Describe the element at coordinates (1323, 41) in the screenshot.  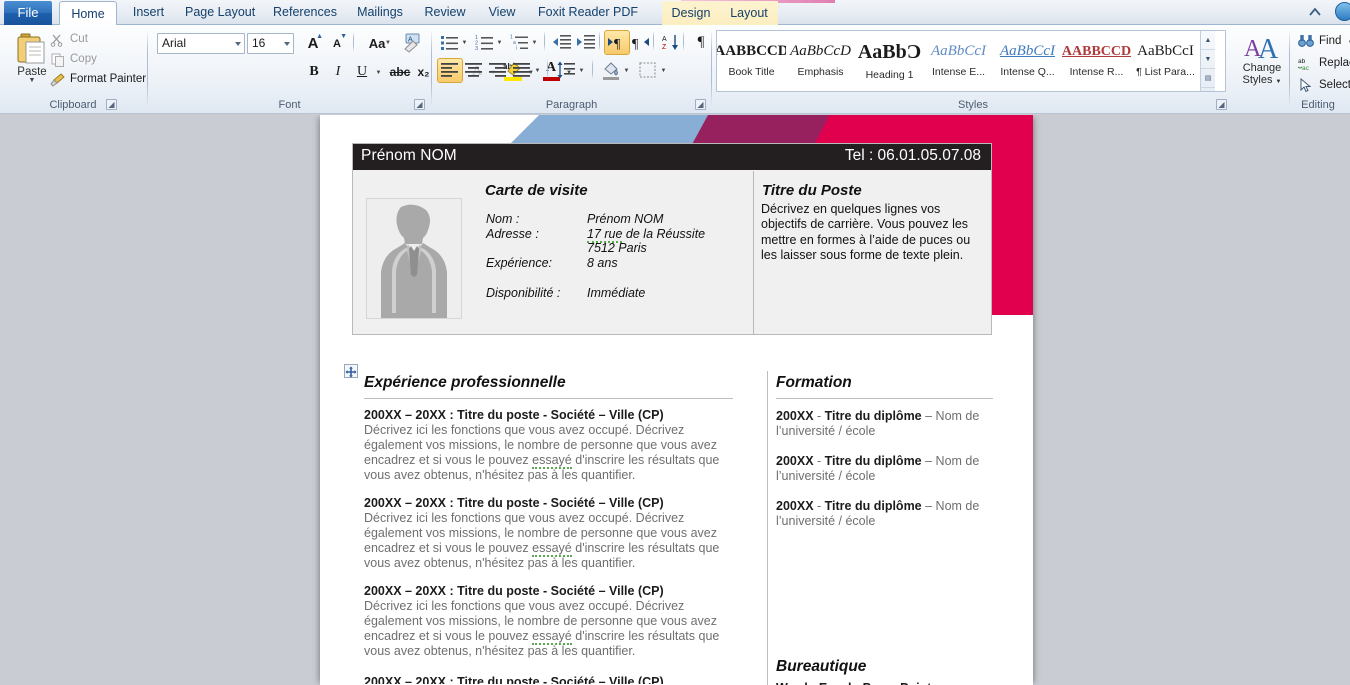
I see `find-button: Find ▼` at that location.